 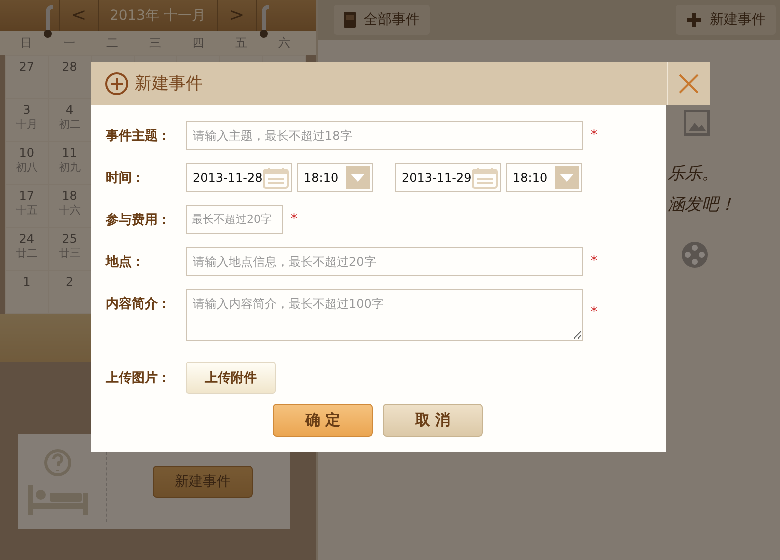 What do you see at coordinates (27, 196) in the screenshot?
I see `calendar-day-number: 17` at bounding box center [27, 196].